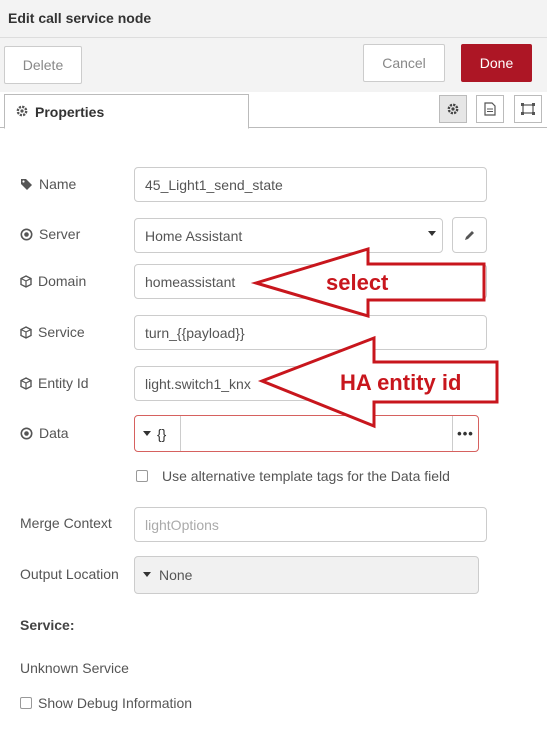  What do you see at coordinates (401, 382) in the screenshot?
I see `annotation-entity-text: HA entity id` at bounding box center [401, 382].